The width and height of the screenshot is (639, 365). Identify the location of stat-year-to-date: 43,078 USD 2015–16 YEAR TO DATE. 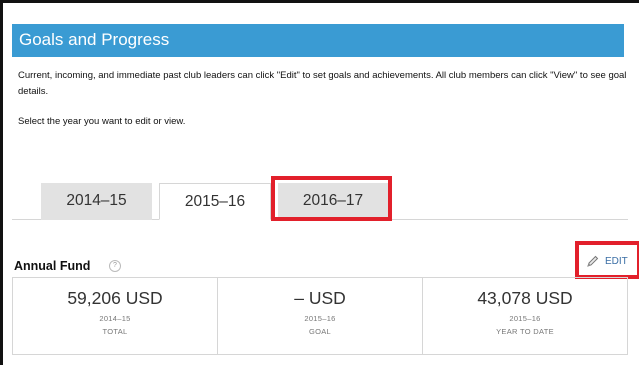
(525, 316).